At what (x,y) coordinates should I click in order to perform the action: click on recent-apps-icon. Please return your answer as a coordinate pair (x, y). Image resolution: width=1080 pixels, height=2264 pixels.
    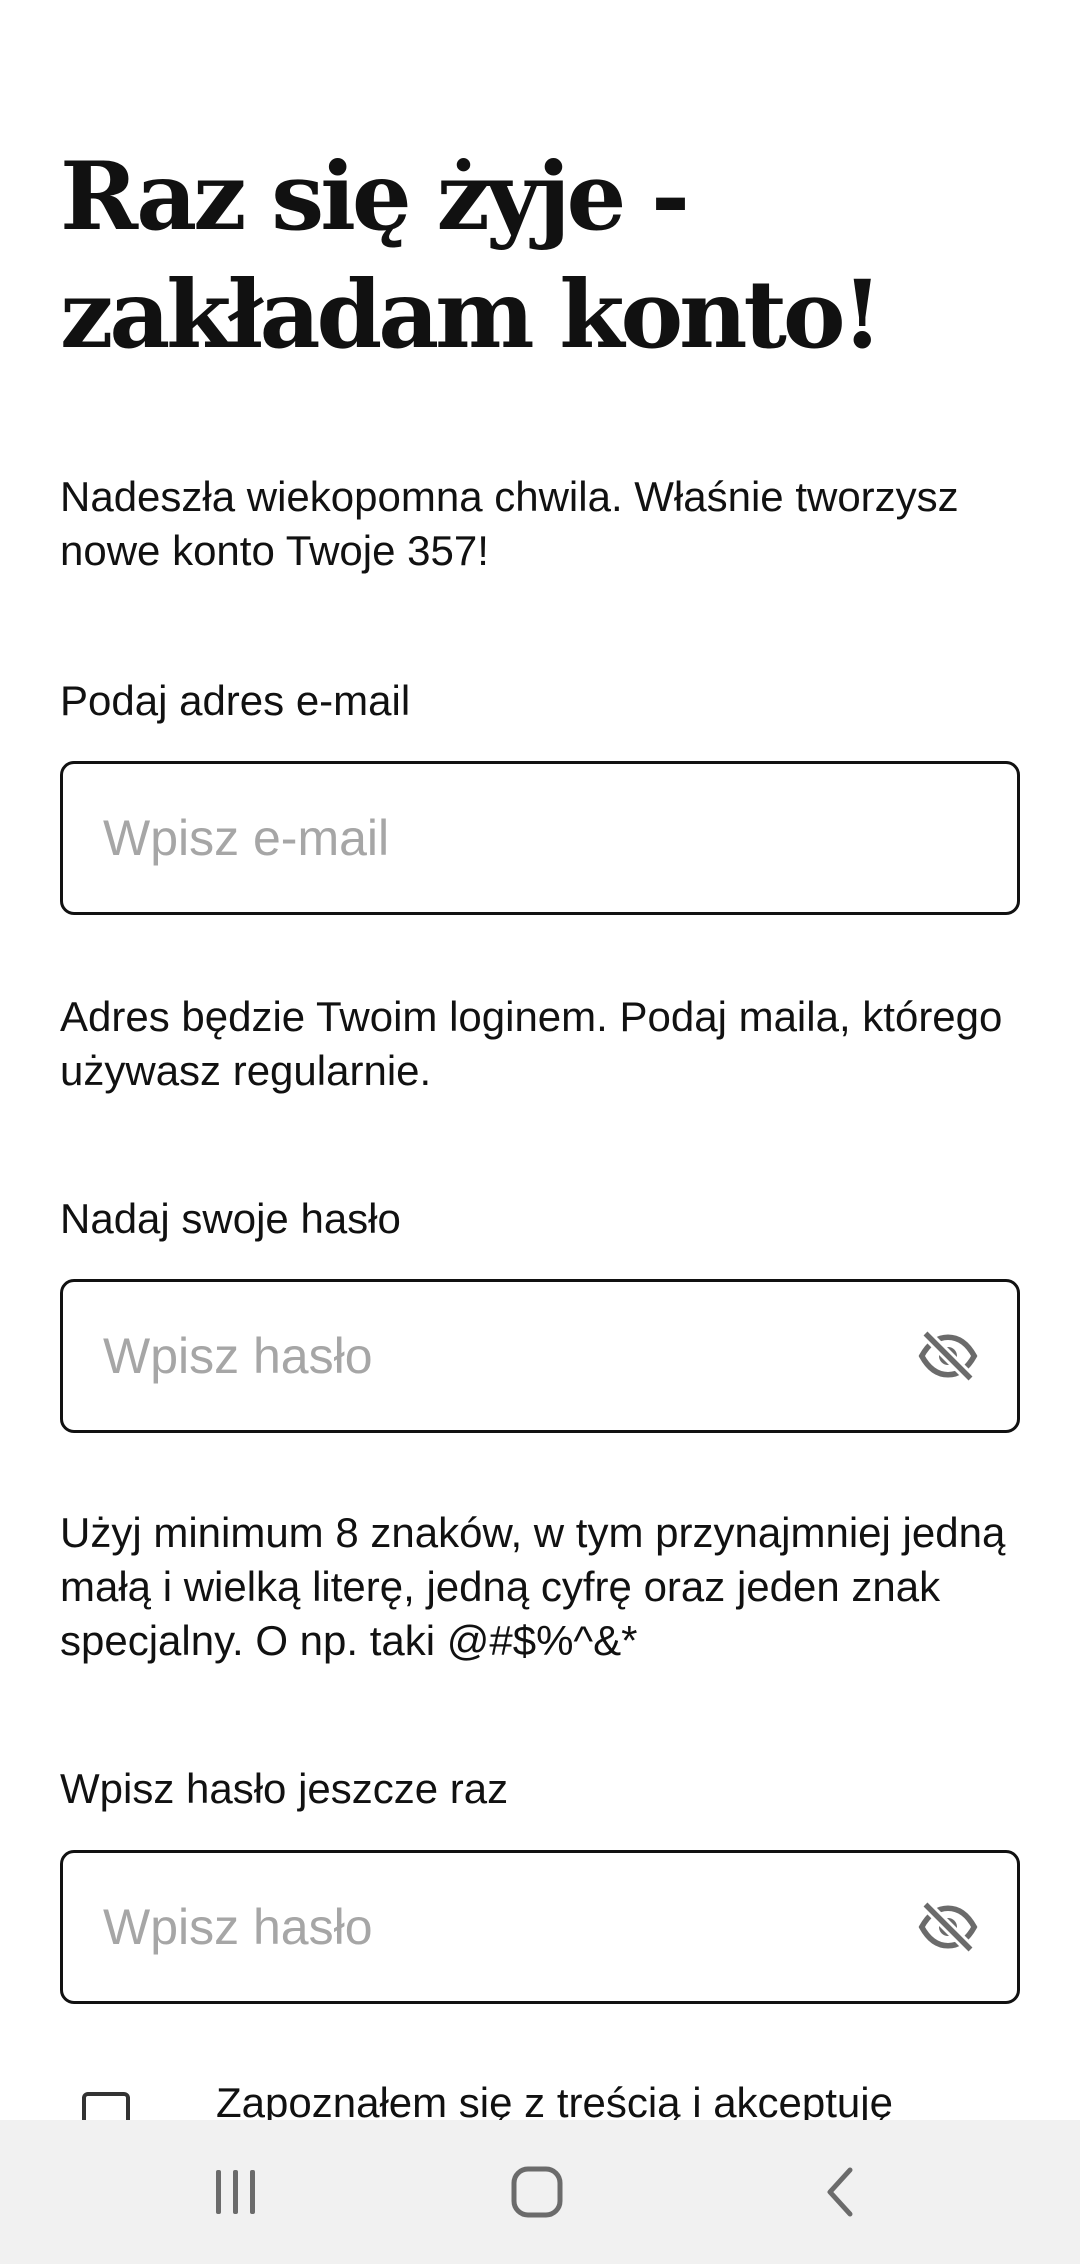
    Looking at the image, I should click on (235, 2192).